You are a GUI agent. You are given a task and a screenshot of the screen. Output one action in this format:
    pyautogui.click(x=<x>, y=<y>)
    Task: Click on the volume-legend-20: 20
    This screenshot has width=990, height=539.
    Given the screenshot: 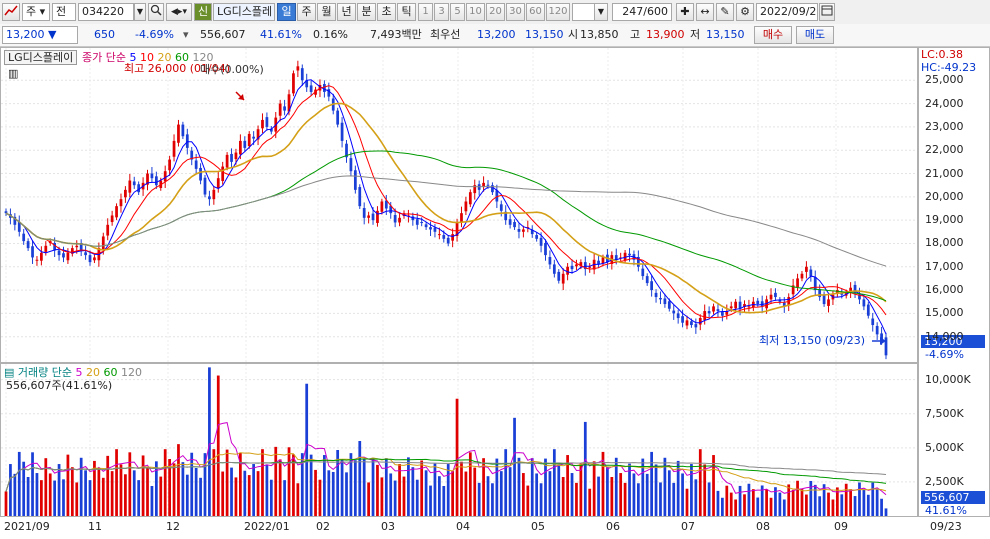 What is the action you would take?
    pyautogui.click(x=93, y=372)
    